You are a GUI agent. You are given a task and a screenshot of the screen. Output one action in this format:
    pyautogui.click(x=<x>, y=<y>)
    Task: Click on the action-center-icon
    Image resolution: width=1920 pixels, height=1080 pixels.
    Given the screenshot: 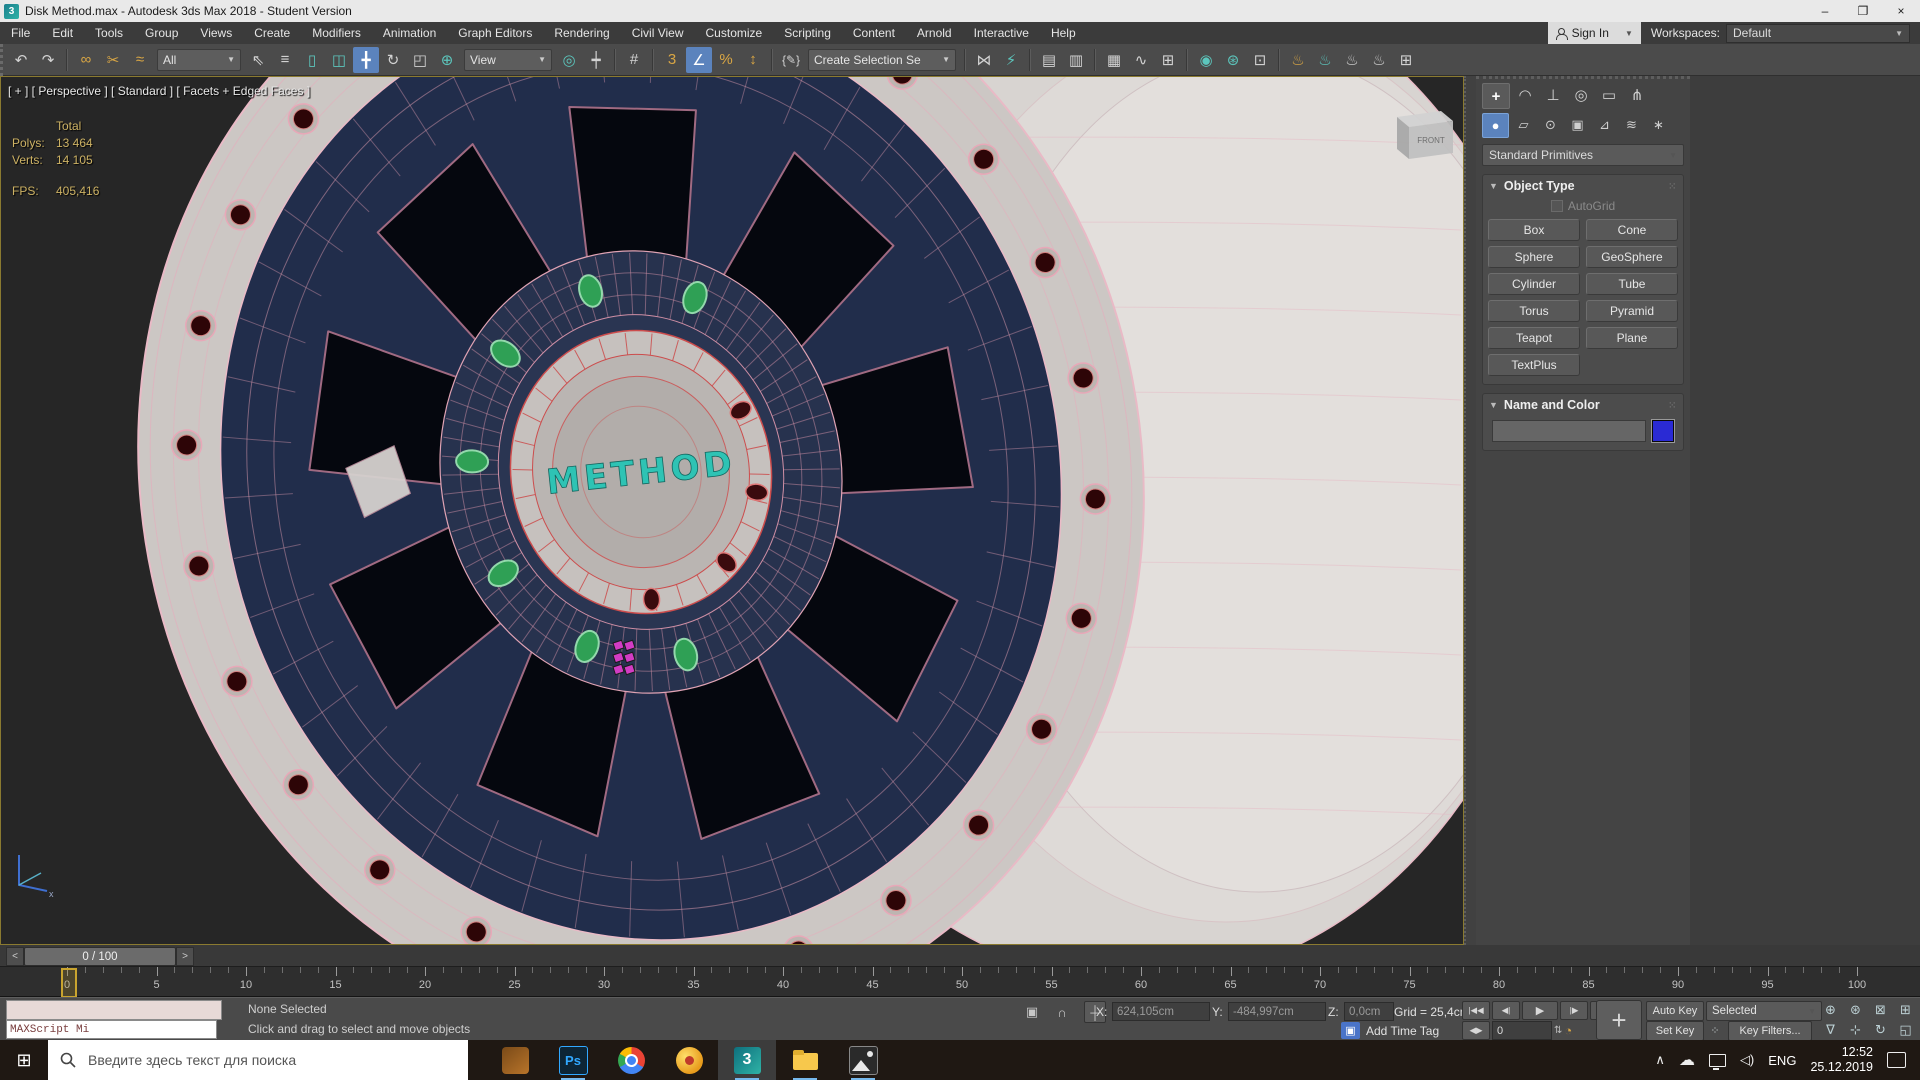 What is the action you would take?
    pyautogui.click(x=1896, y=1060)
    